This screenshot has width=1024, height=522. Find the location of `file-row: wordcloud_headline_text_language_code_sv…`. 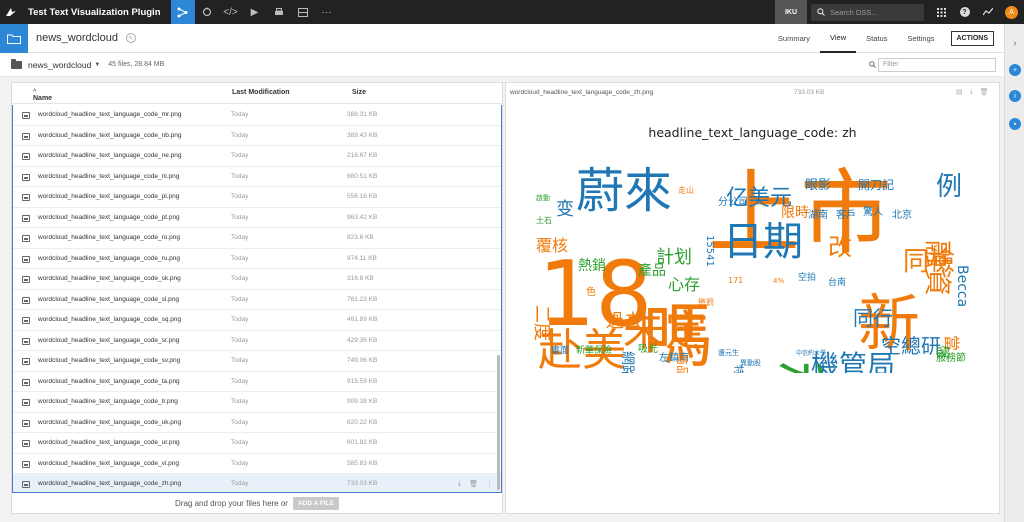

file-row: wordcloud_headline_text_language_code_sv… is located at coordinates (257, 361).